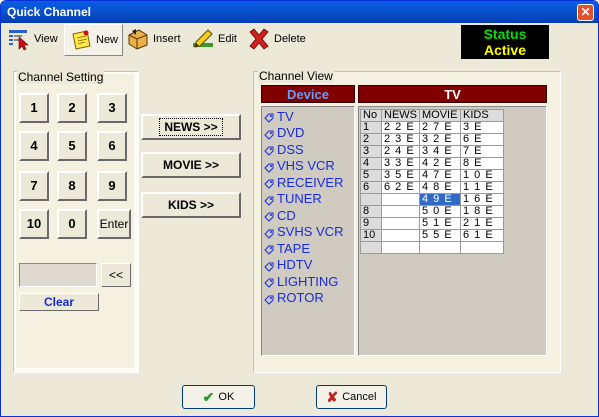  Describe the element at coordinates (112, 146) in the screenshot. I see `keypad-key-6: 6` at that location.